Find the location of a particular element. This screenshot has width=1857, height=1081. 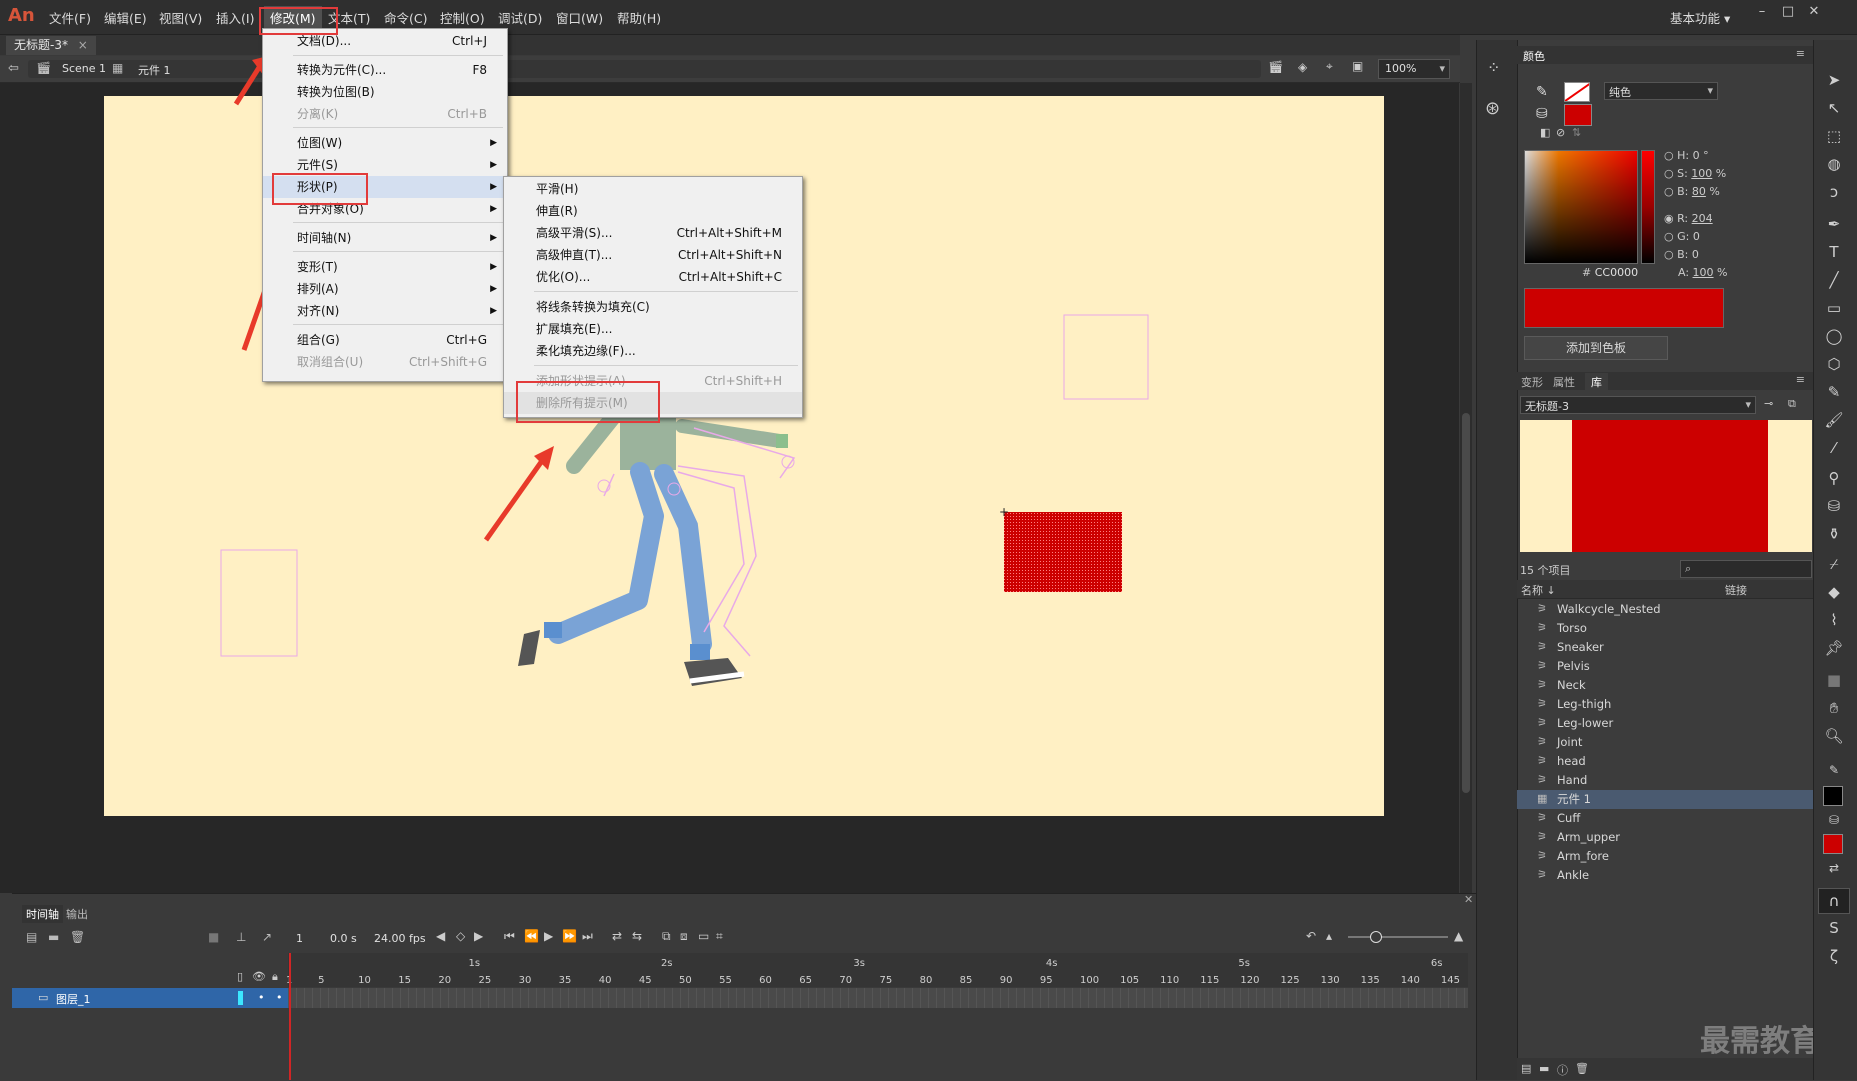

radio-h: ○ is located at coordinates (1669, 155).